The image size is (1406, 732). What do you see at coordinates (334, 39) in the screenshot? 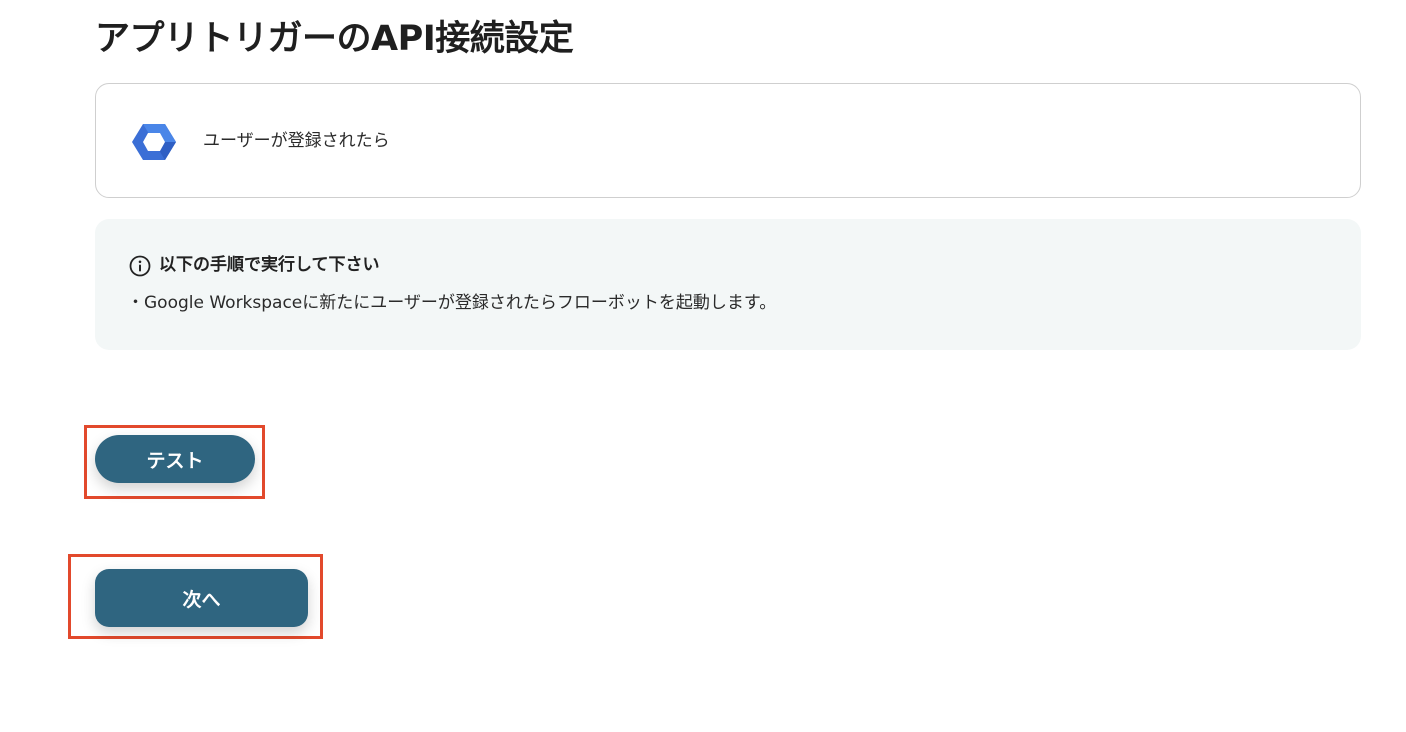
I see `page-title: アプリトリガーのAPI接続設定` at bounding box center [334, 39].